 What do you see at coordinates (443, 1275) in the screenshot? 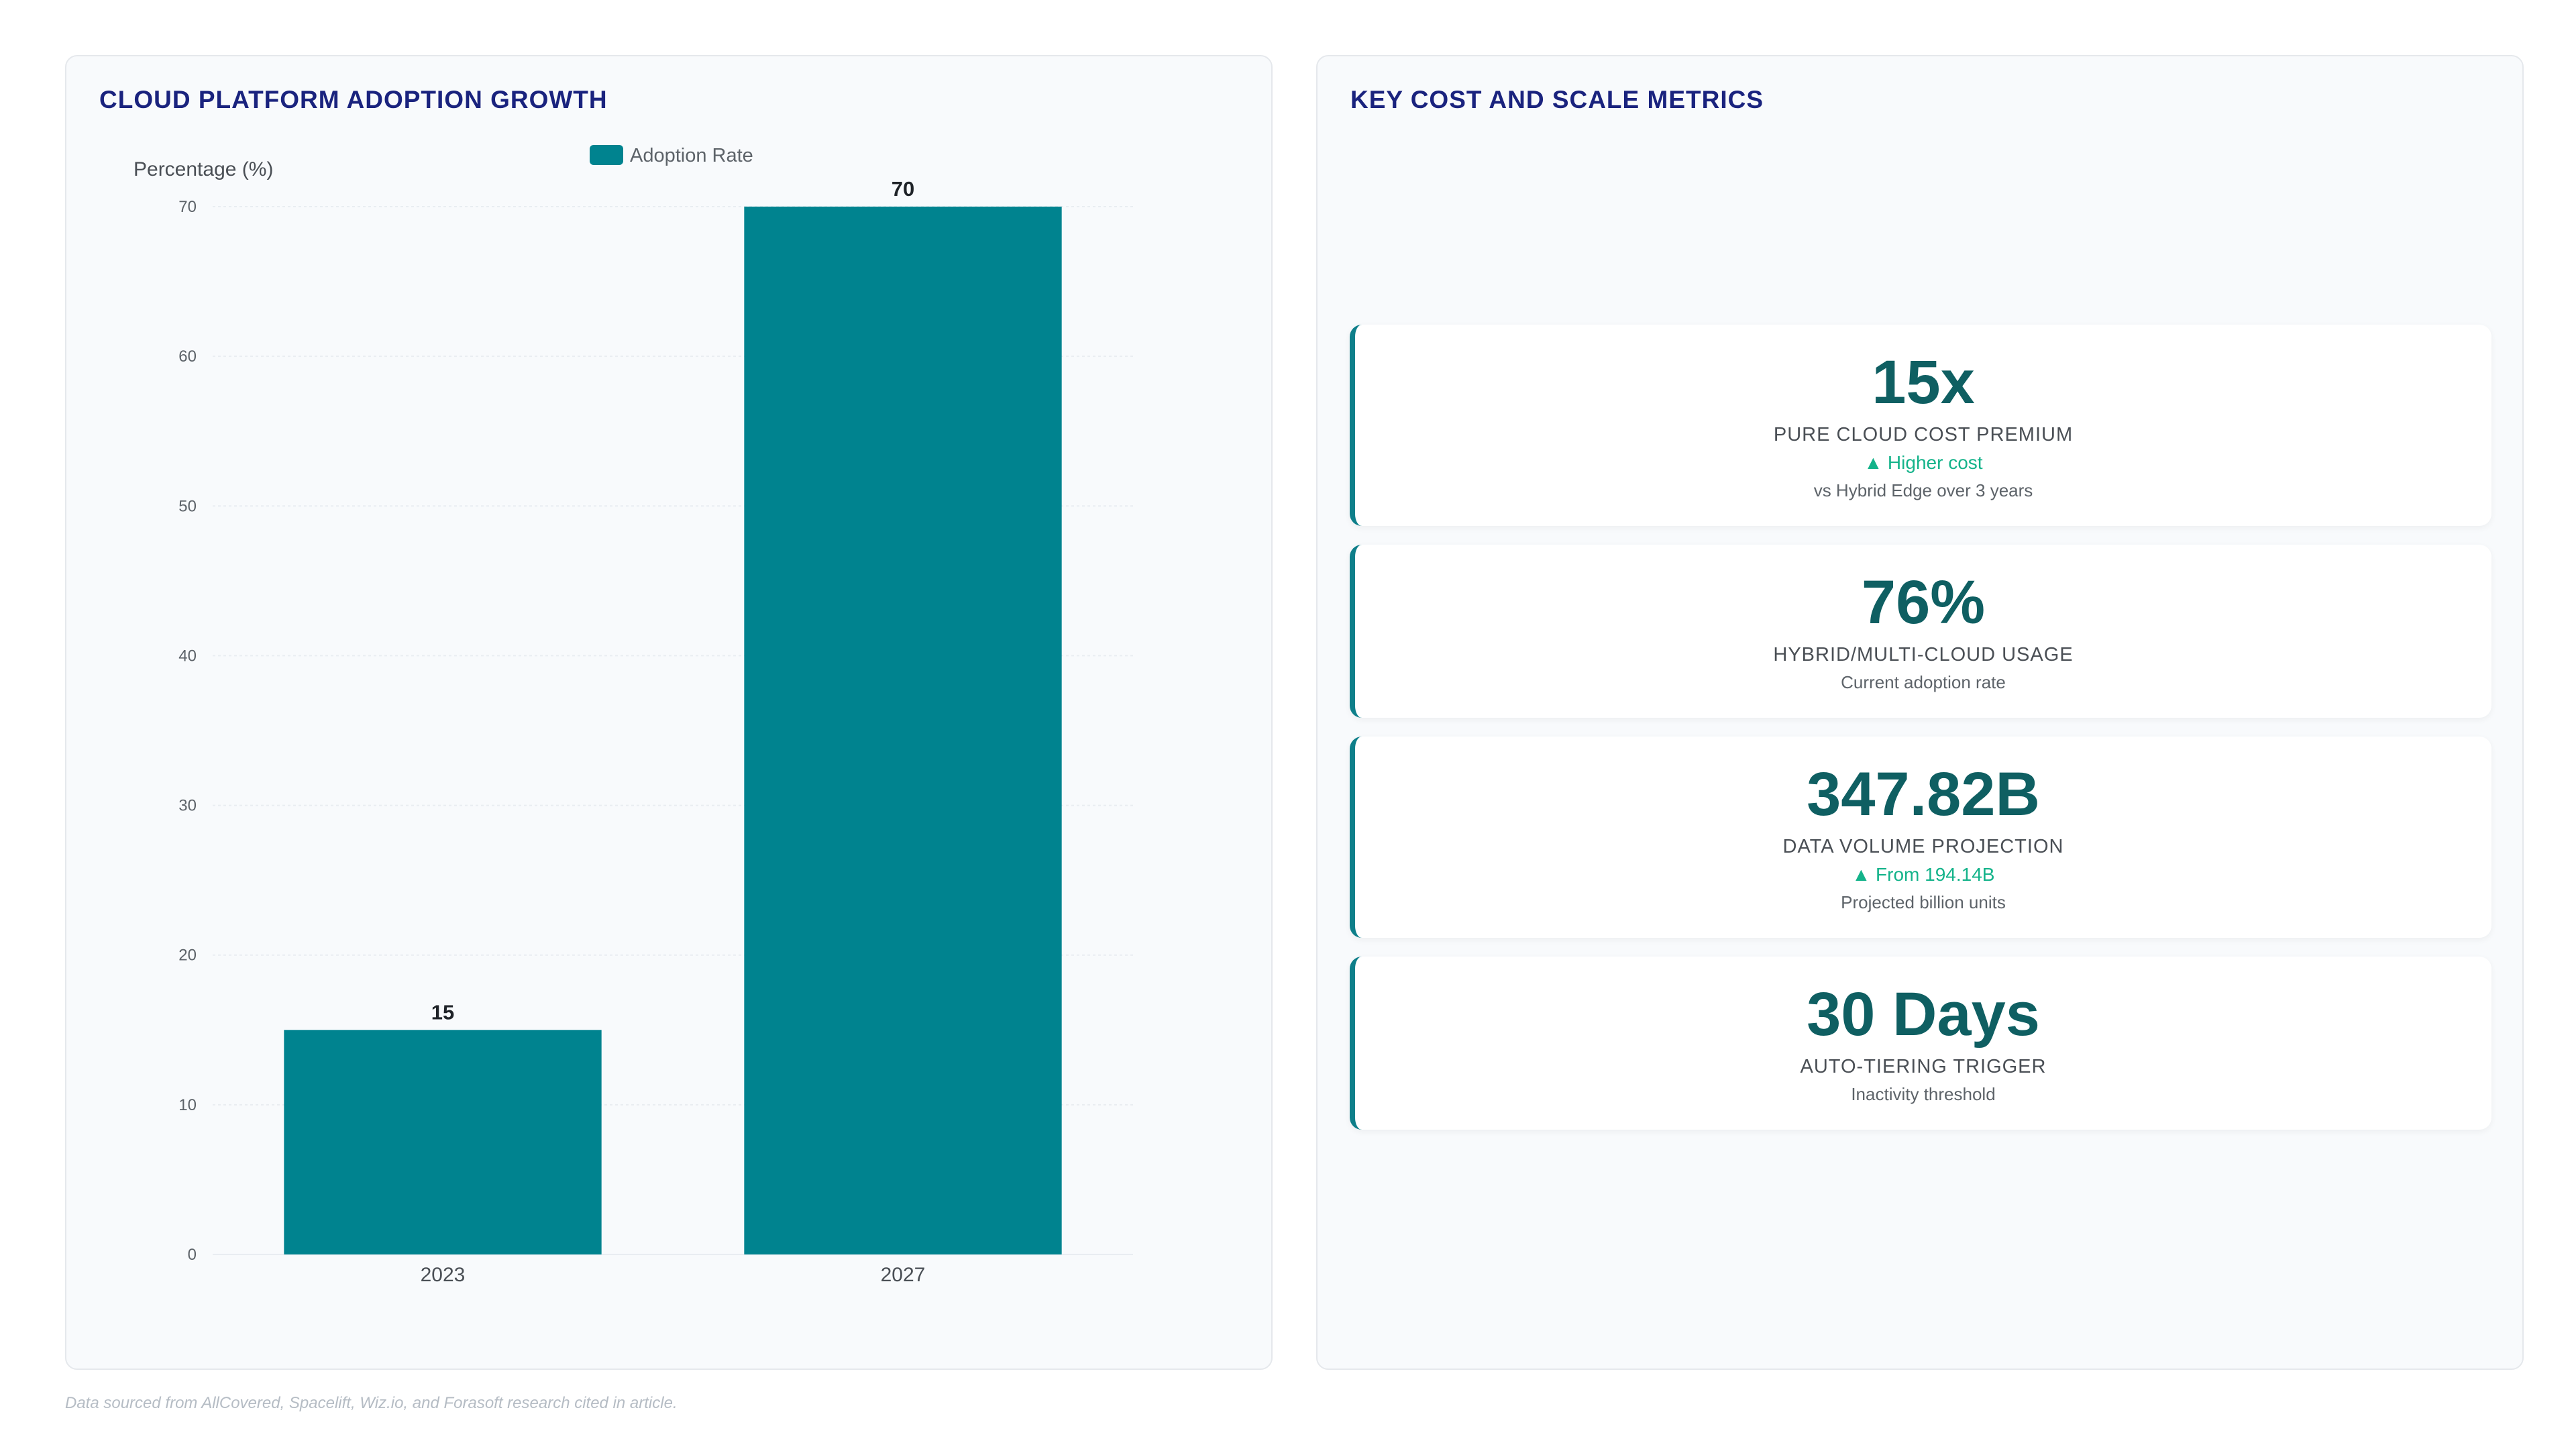
I see `x-tick-label: 2023` at bounding box center [443, 1275].